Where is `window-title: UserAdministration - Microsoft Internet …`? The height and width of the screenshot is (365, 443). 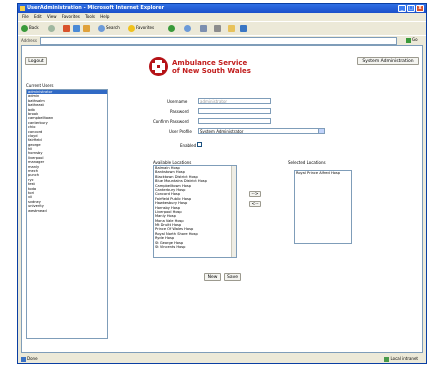
window-title: UserAdministration - Microsoft Internet … is located at coordinates (96, 8).